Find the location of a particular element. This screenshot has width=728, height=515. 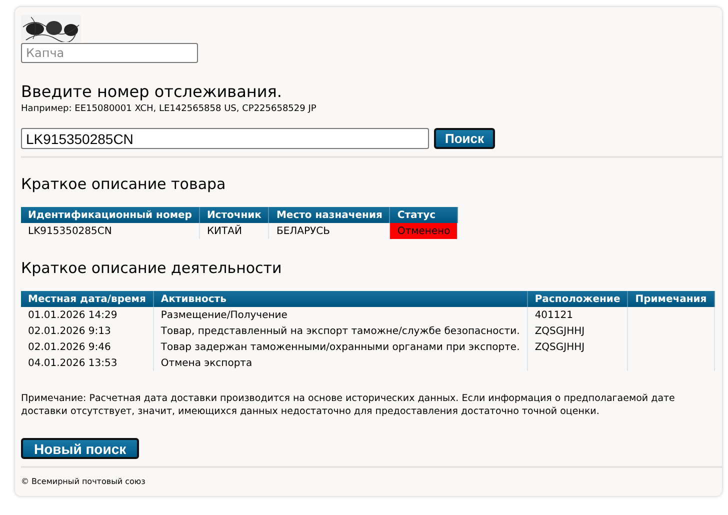

copyright-text: © Всемирный почтовый союз is located at coordinates (83, 481).